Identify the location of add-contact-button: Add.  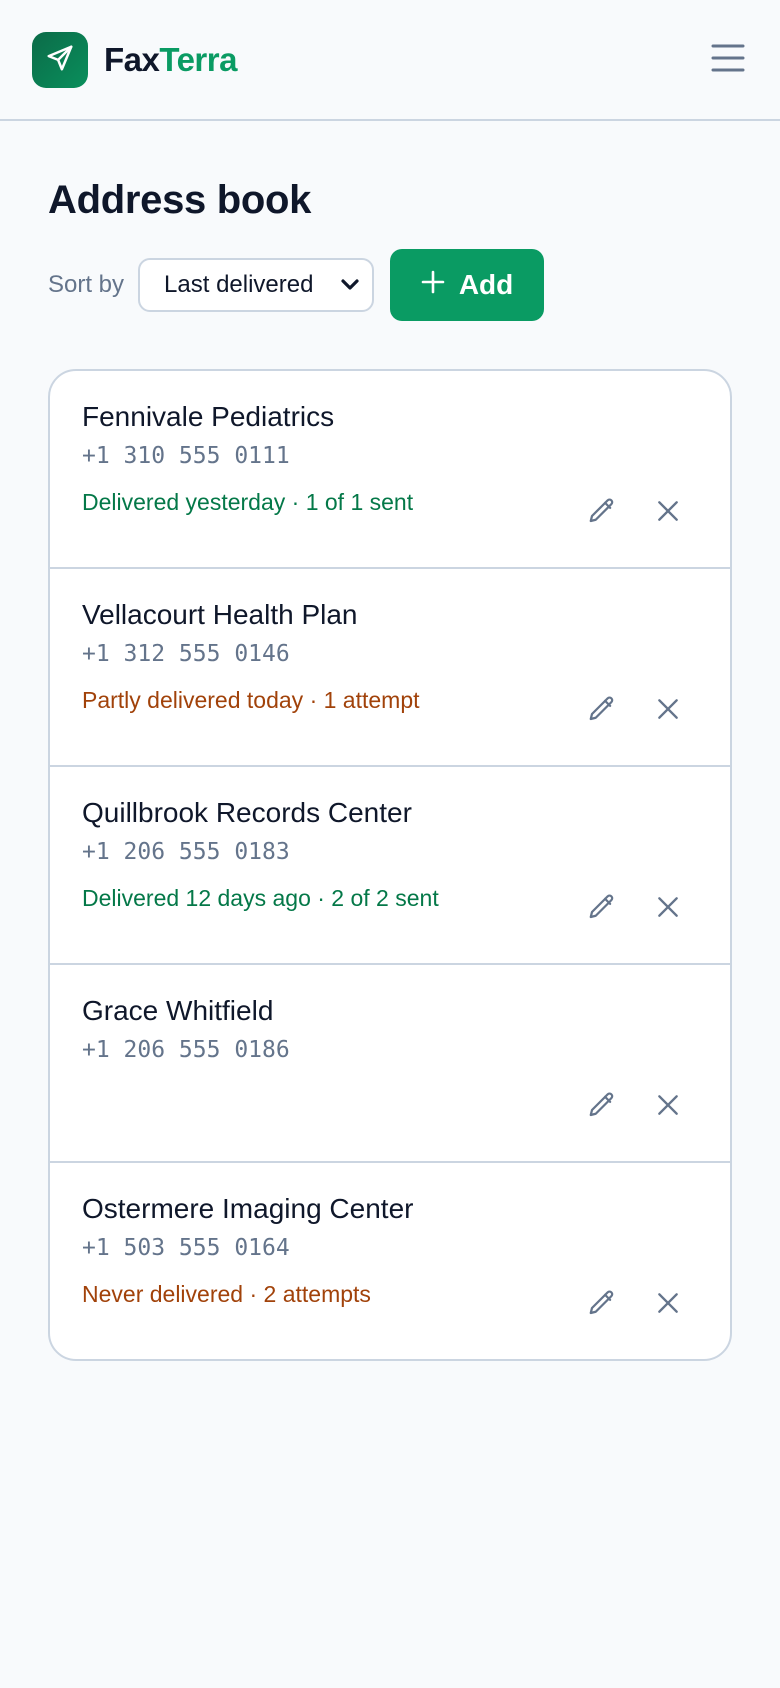
(467, 285).